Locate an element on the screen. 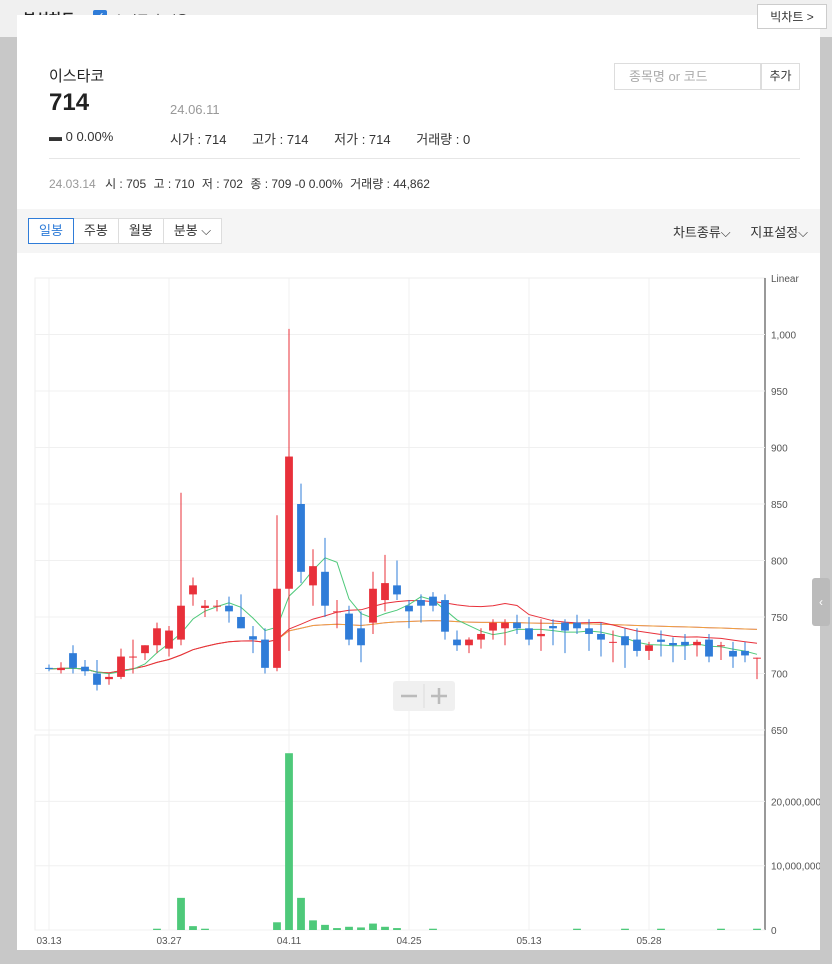  collapse-handle-icon: ‹ is located at coordinates (821, 602).